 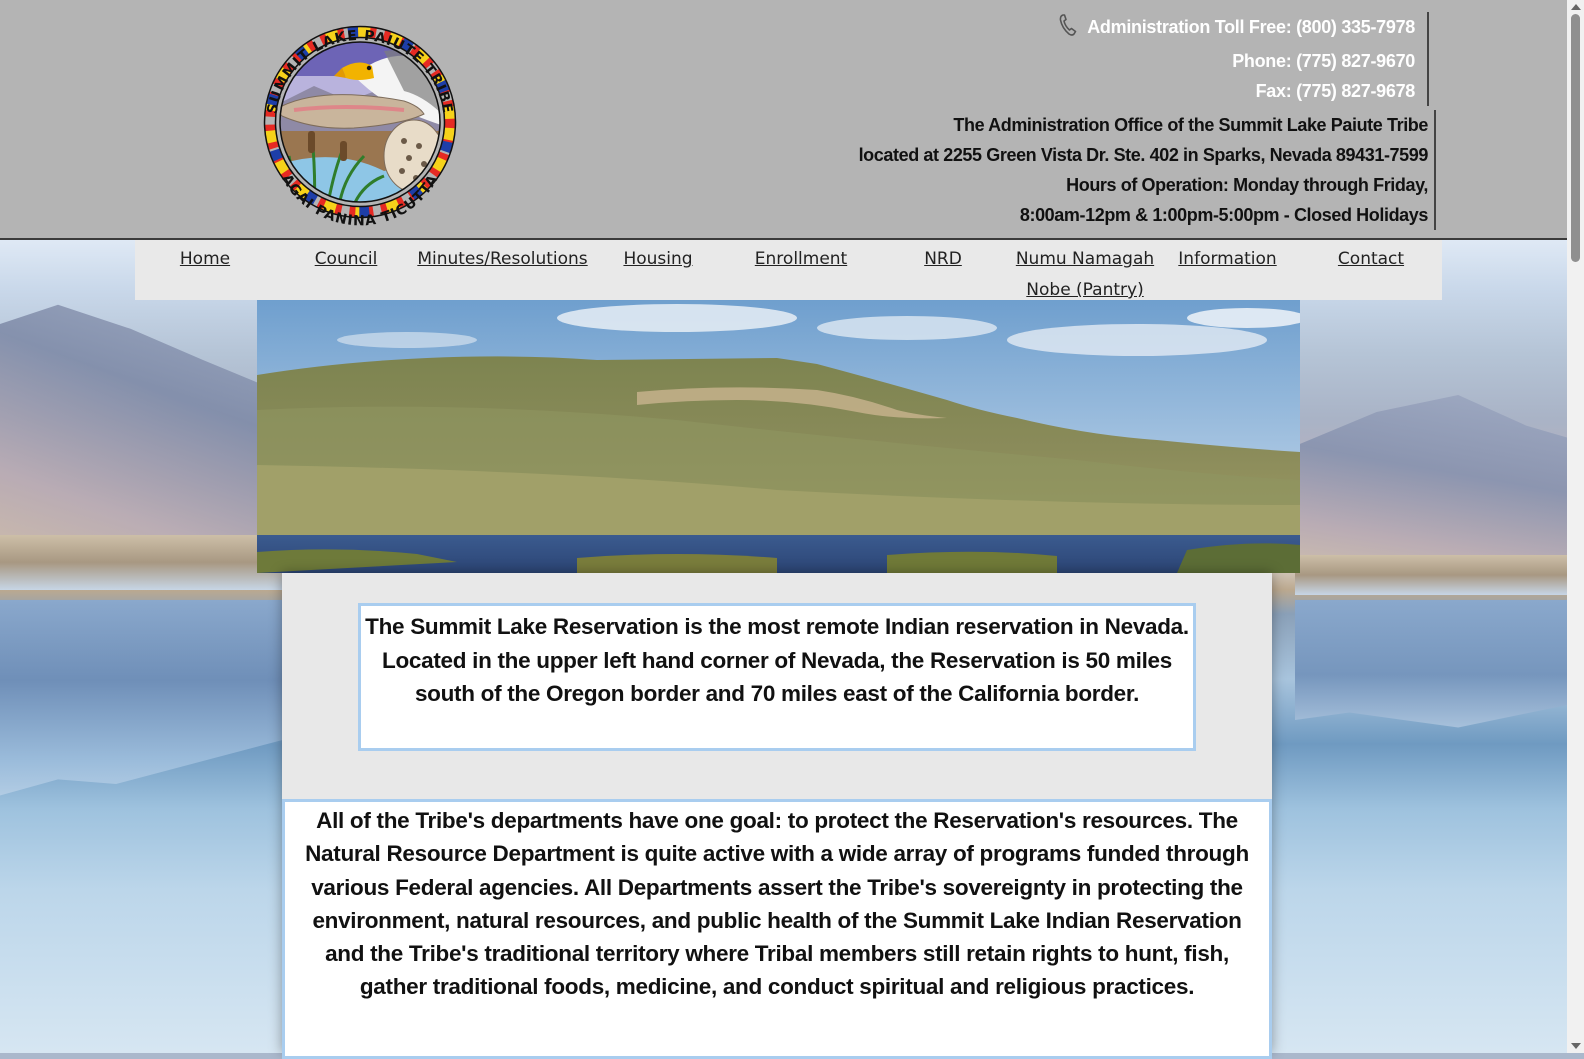 What do you see at coordinates (1085, 259) in the screenshot?
I see `nav-pantry-line-1: Numu Namagah` at bounding box center [1085, 259].